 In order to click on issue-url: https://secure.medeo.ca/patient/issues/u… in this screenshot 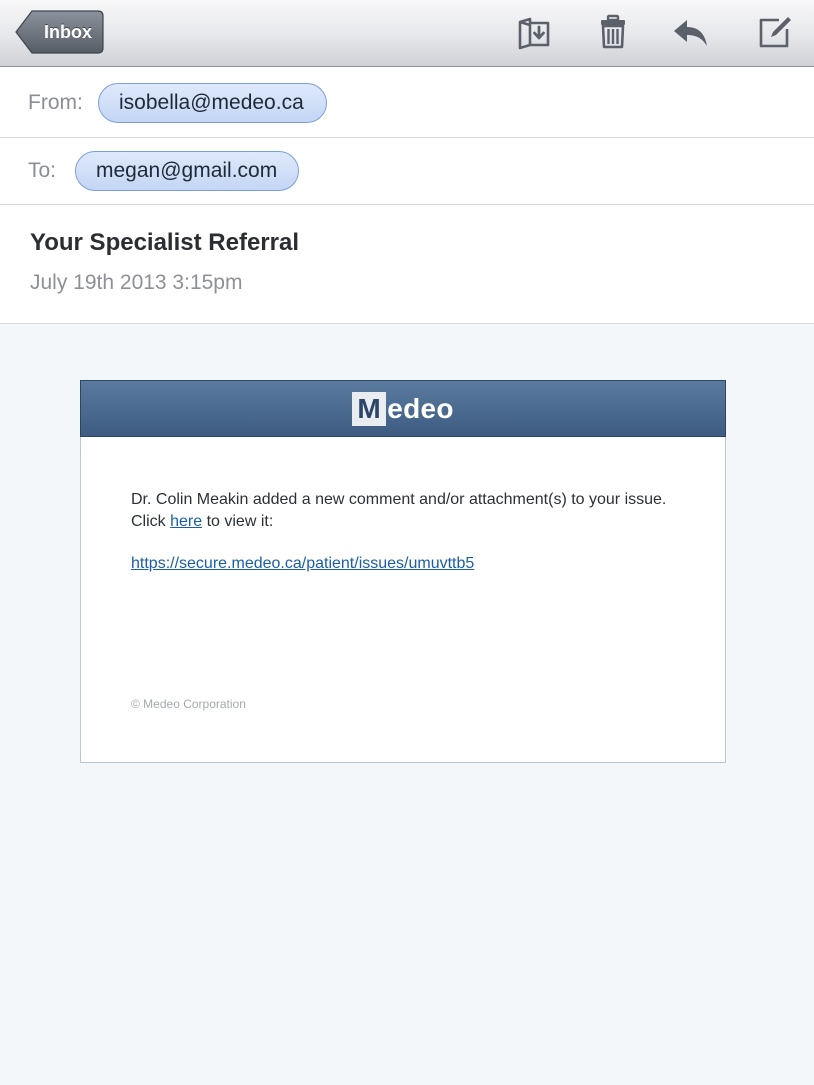, I will do `click(302, 564)`.